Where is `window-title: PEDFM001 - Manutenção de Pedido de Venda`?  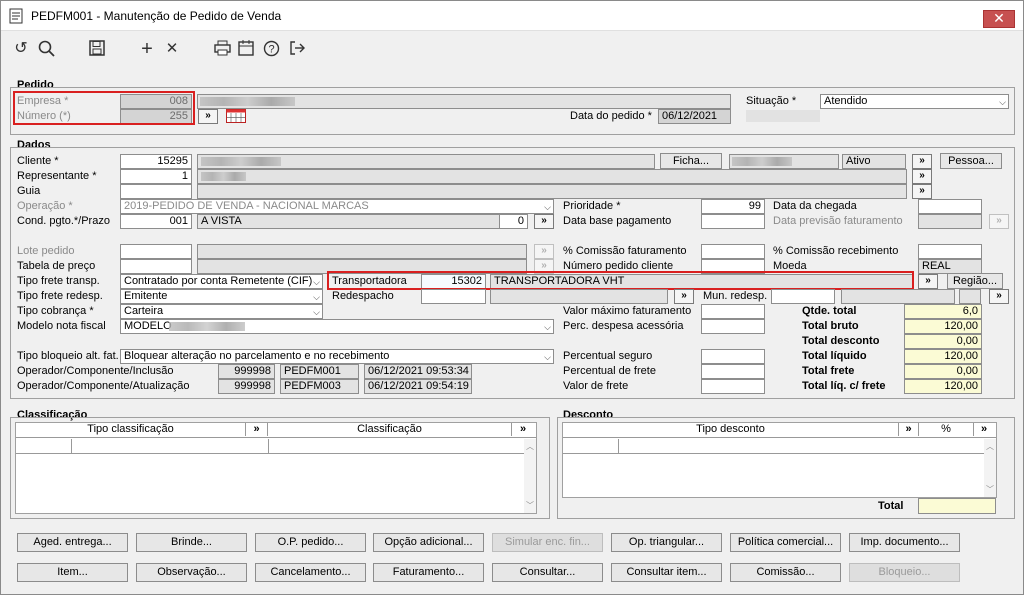 window-title: PEDFM001 - Manutenção de Pedido de Venda is located at coordinates (156, 16).